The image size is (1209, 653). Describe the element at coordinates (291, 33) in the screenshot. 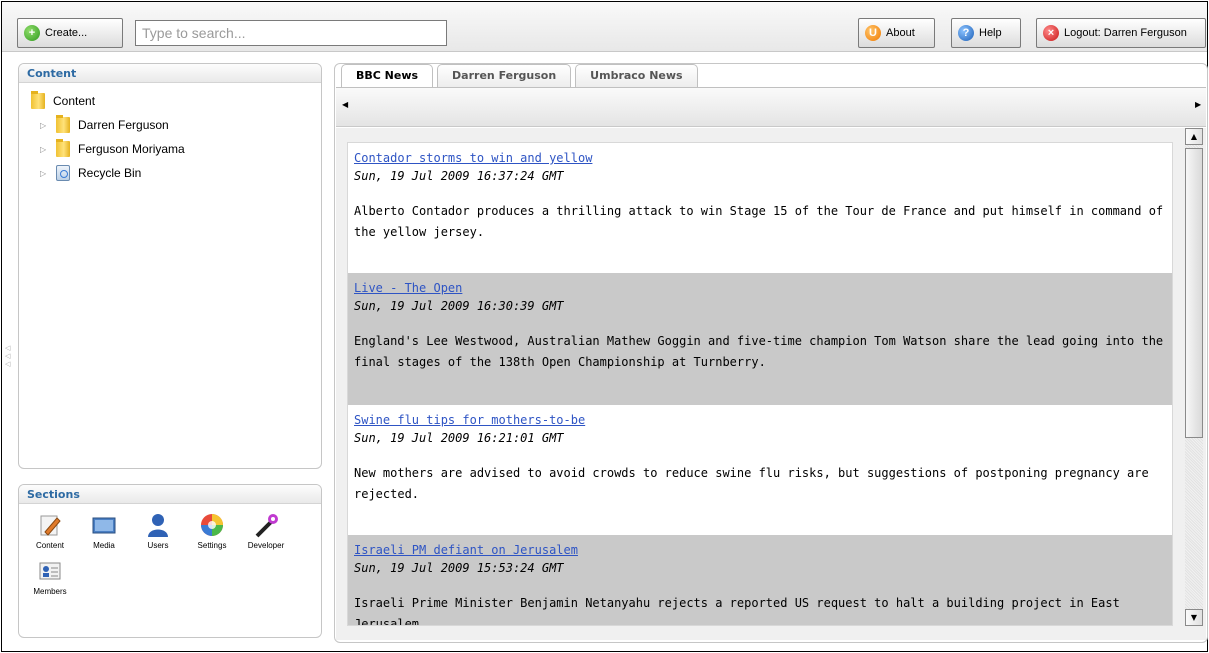

I see `search-input` at that location.